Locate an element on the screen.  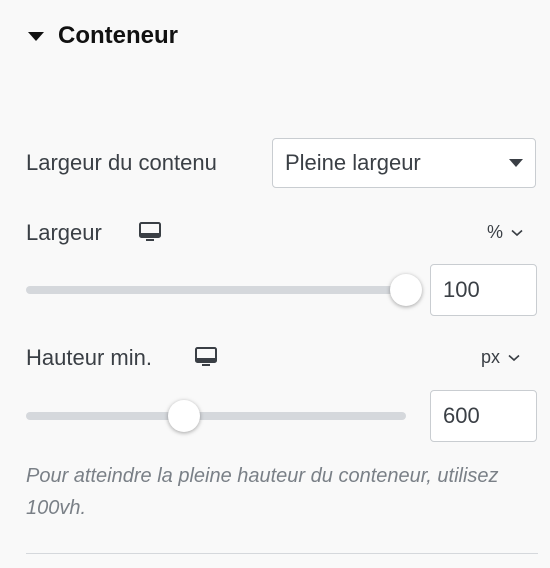
min-height-unit-selector: px is located at coordinates (500, 357).